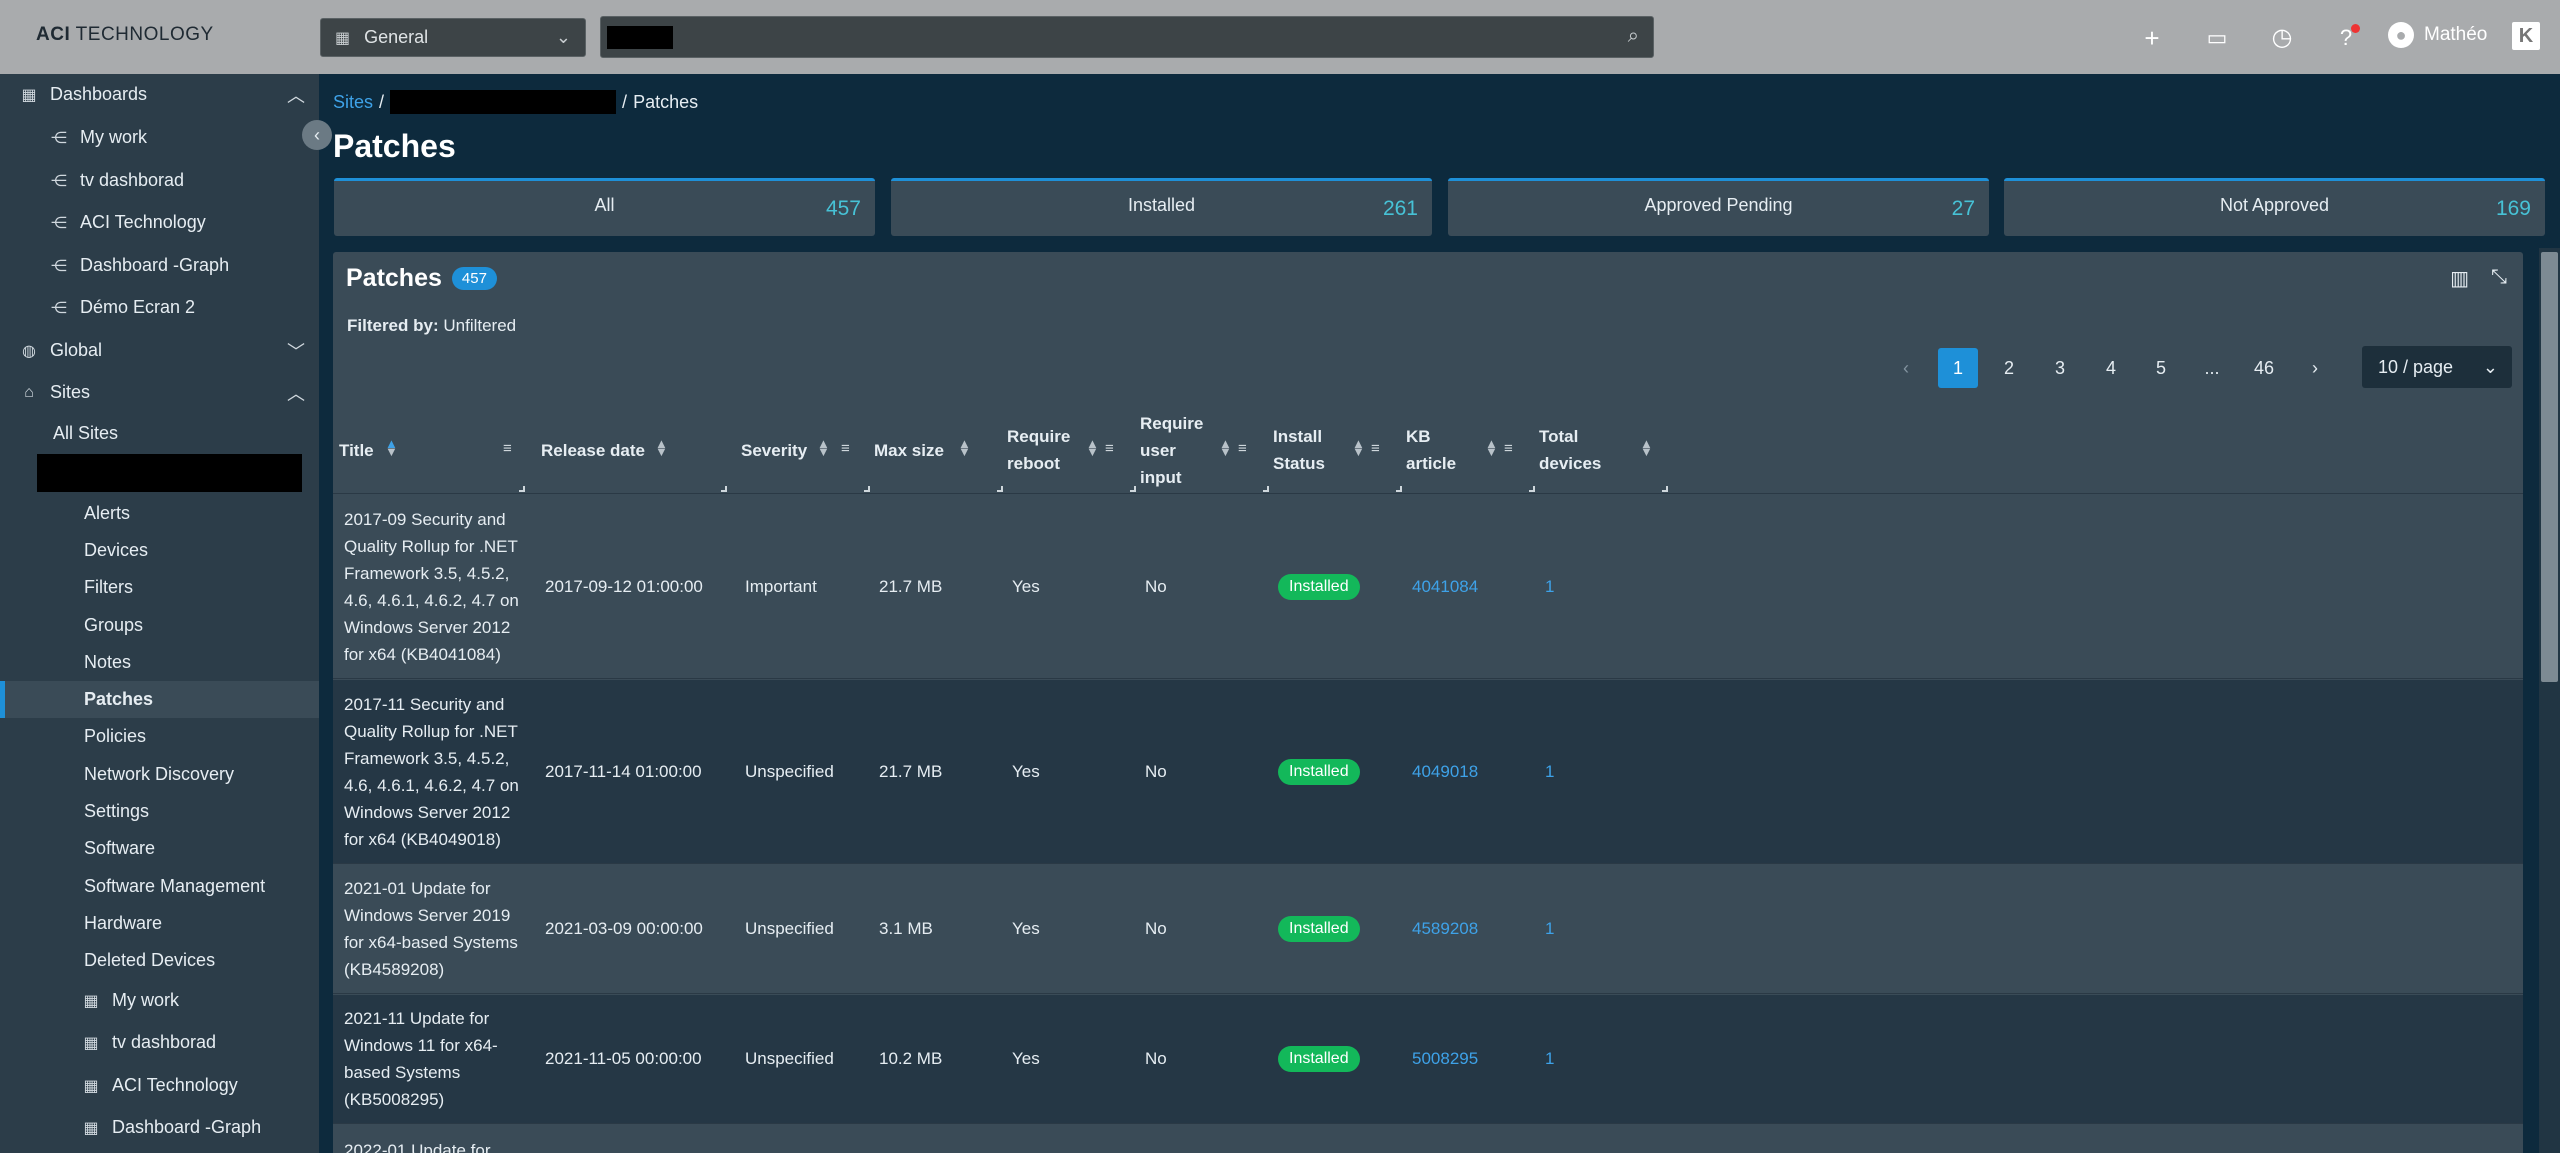  What do you see at coordinates (2499, 278) in the screenshot?
I see `collapse-icon: ⤡` at bounding box center [2499, 278].